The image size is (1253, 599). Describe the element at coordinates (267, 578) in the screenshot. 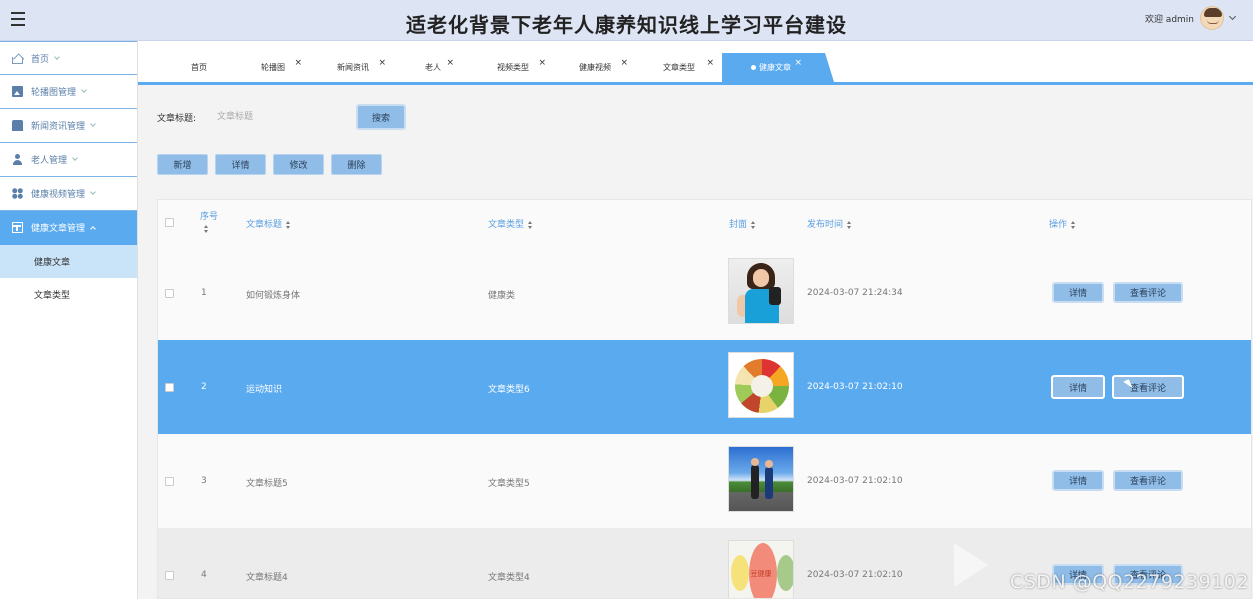

I see `row-title: 文章标题4` at that location.